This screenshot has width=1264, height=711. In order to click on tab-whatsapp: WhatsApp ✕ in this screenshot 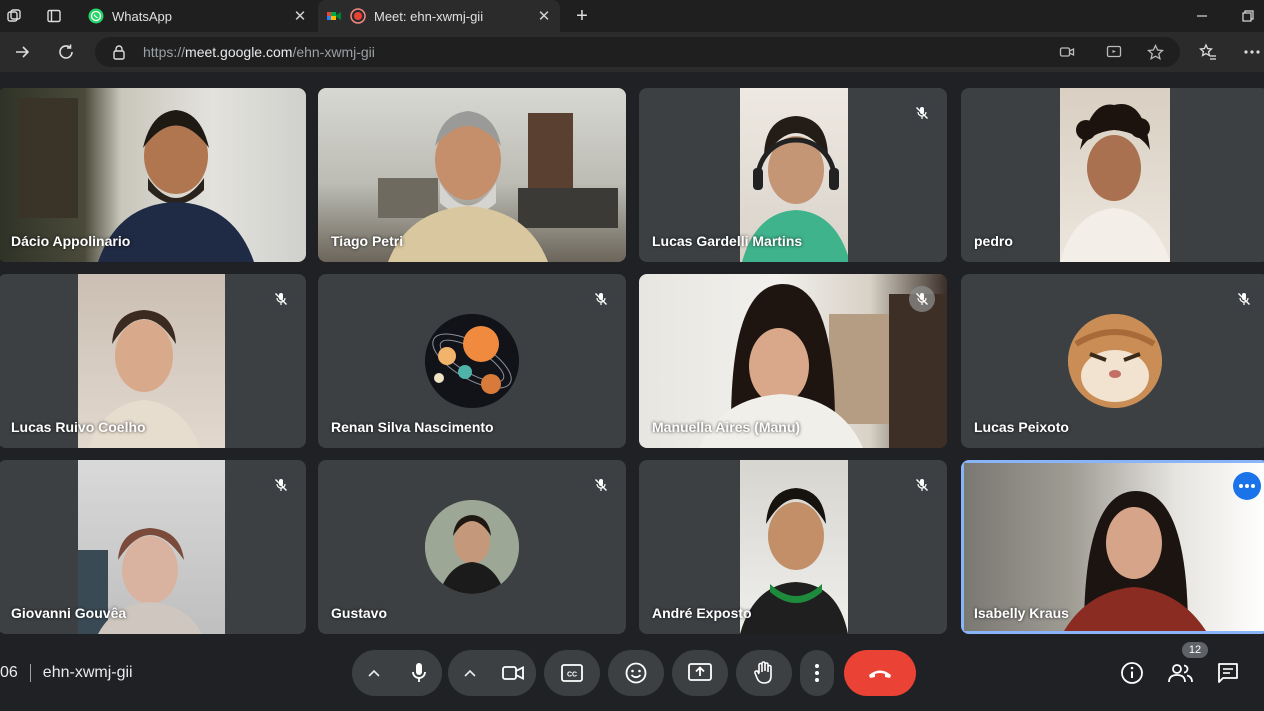, I will do `click(198, 16)`.